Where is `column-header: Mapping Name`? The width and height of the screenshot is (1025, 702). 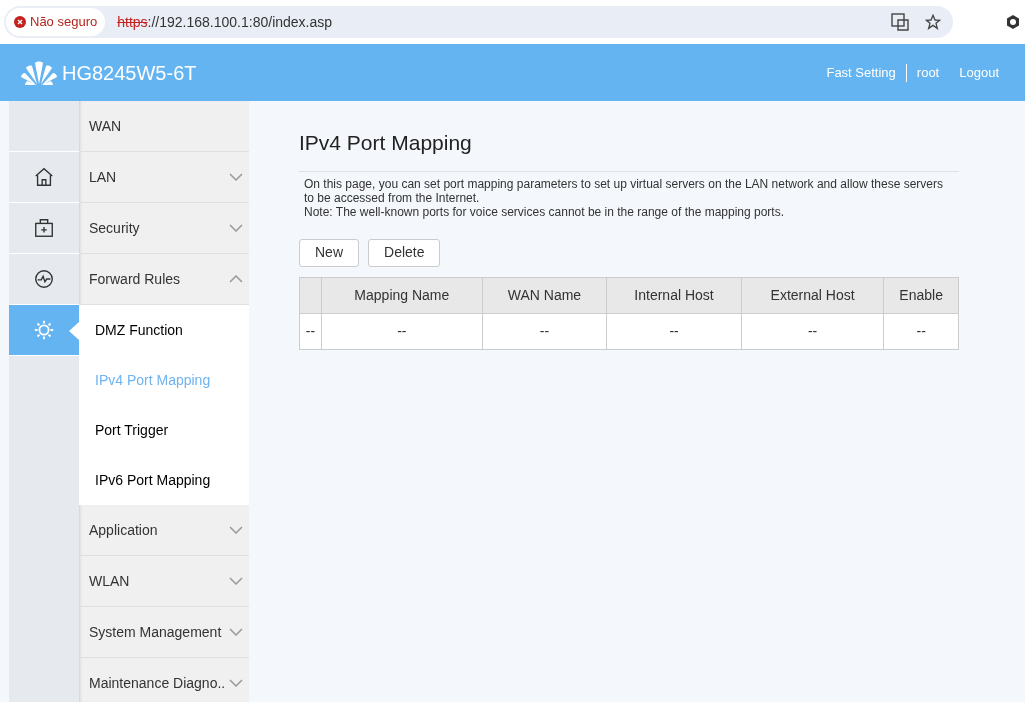
column-header: Mapping Name is located at coordinates (402, 295).